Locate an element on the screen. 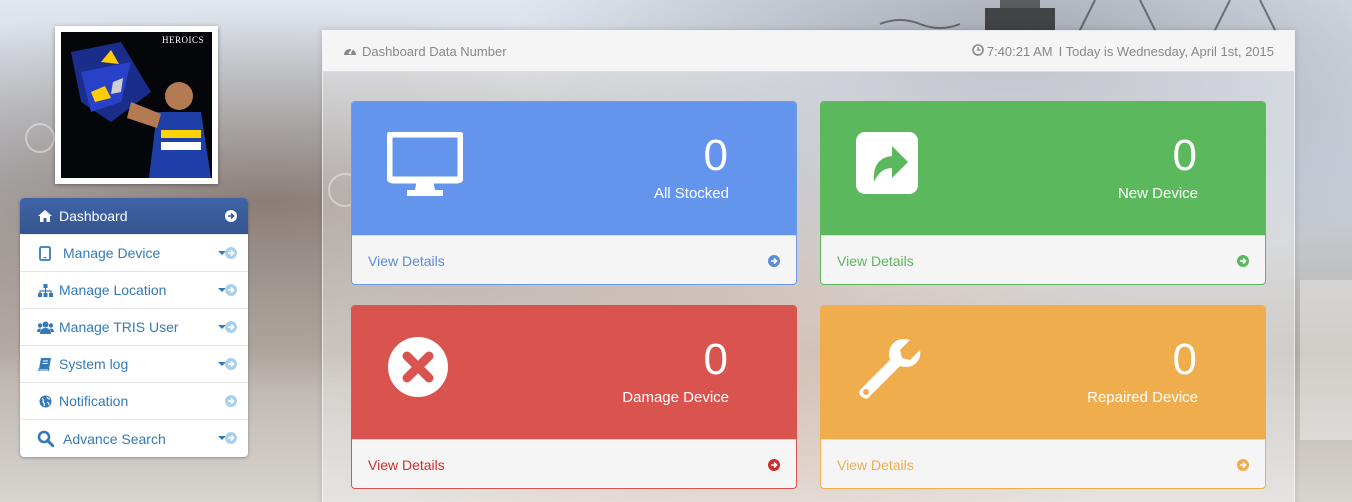 The image size is (1352, 502). new-device-label: New Device is located at coordinates (1157, 193).